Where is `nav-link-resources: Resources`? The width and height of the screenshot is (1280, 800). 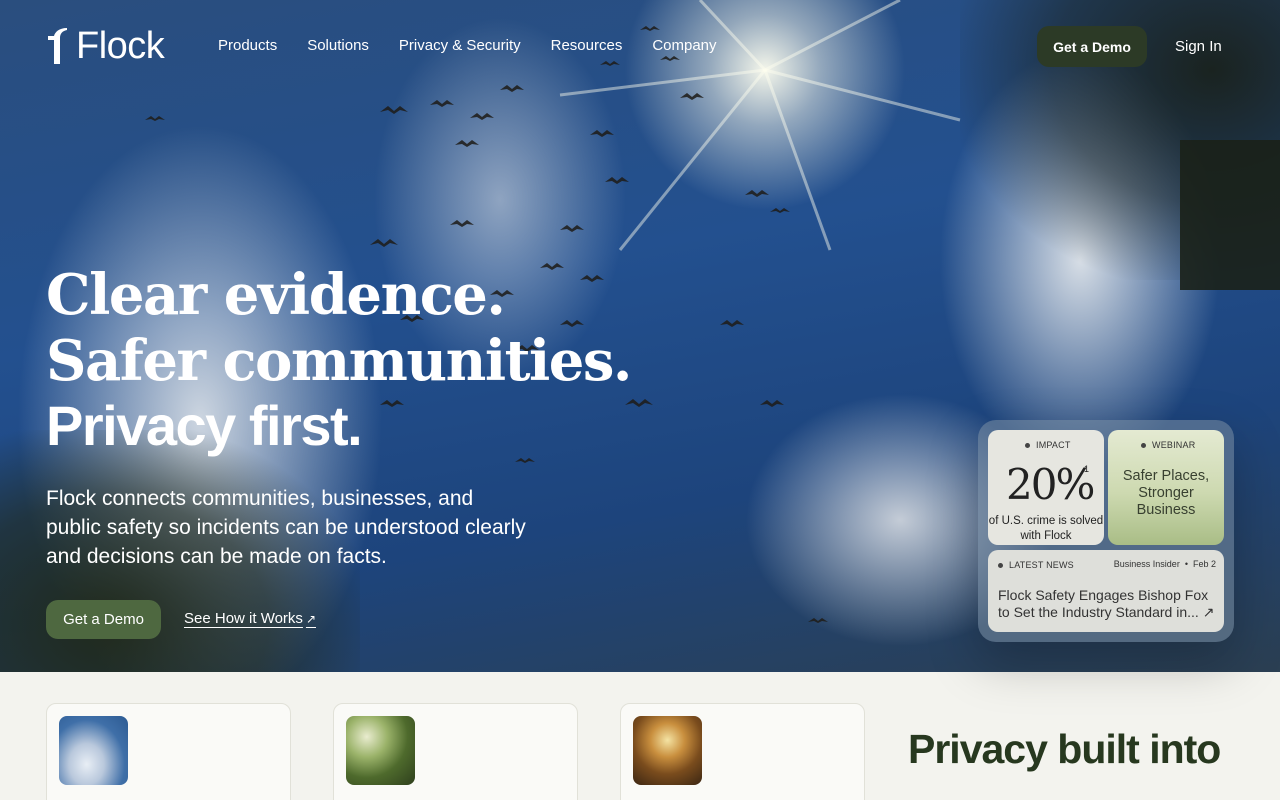
nav-link-resources: Resources is located at coordinates (587, 46).